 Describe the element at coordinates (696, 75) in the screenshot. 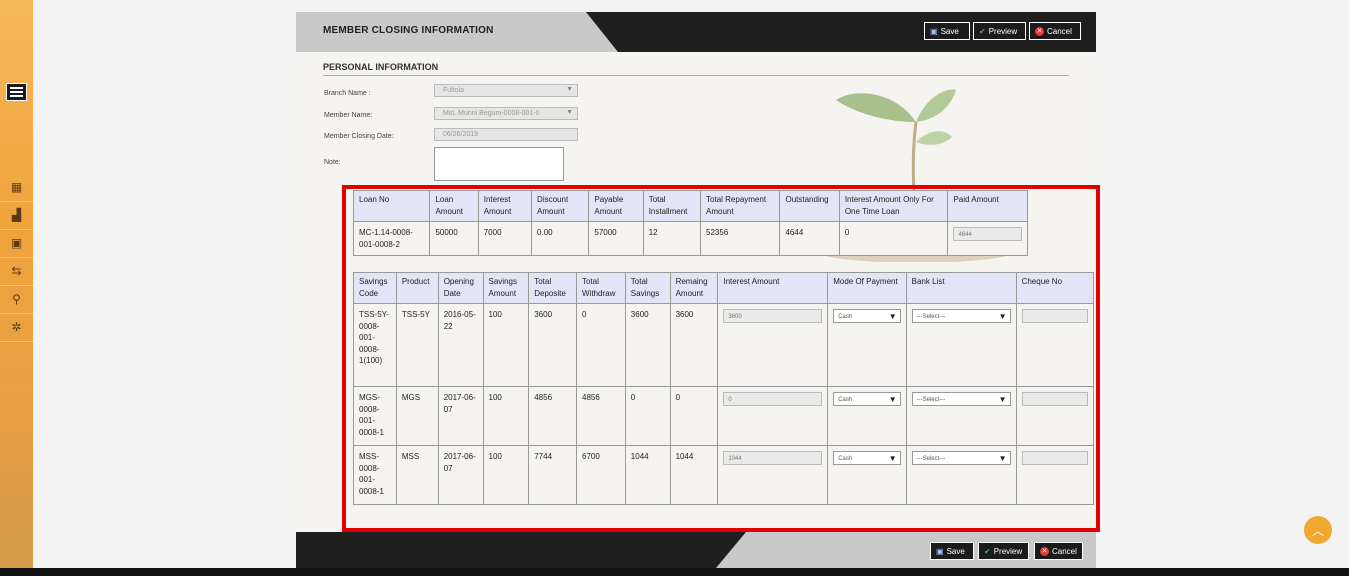

I see `section-divider` at that location.